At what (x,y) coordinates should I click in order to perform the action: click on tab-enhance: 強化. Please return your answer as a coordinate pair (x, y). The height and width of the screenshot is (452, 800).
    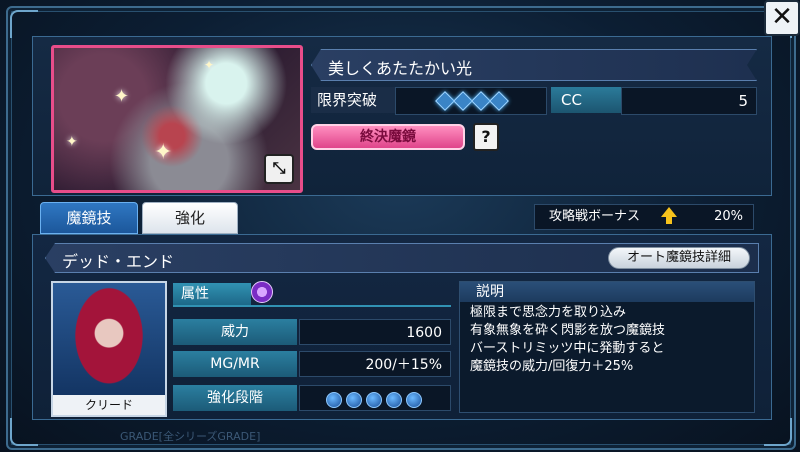
    Looking at the image, I should click on (190, 218).